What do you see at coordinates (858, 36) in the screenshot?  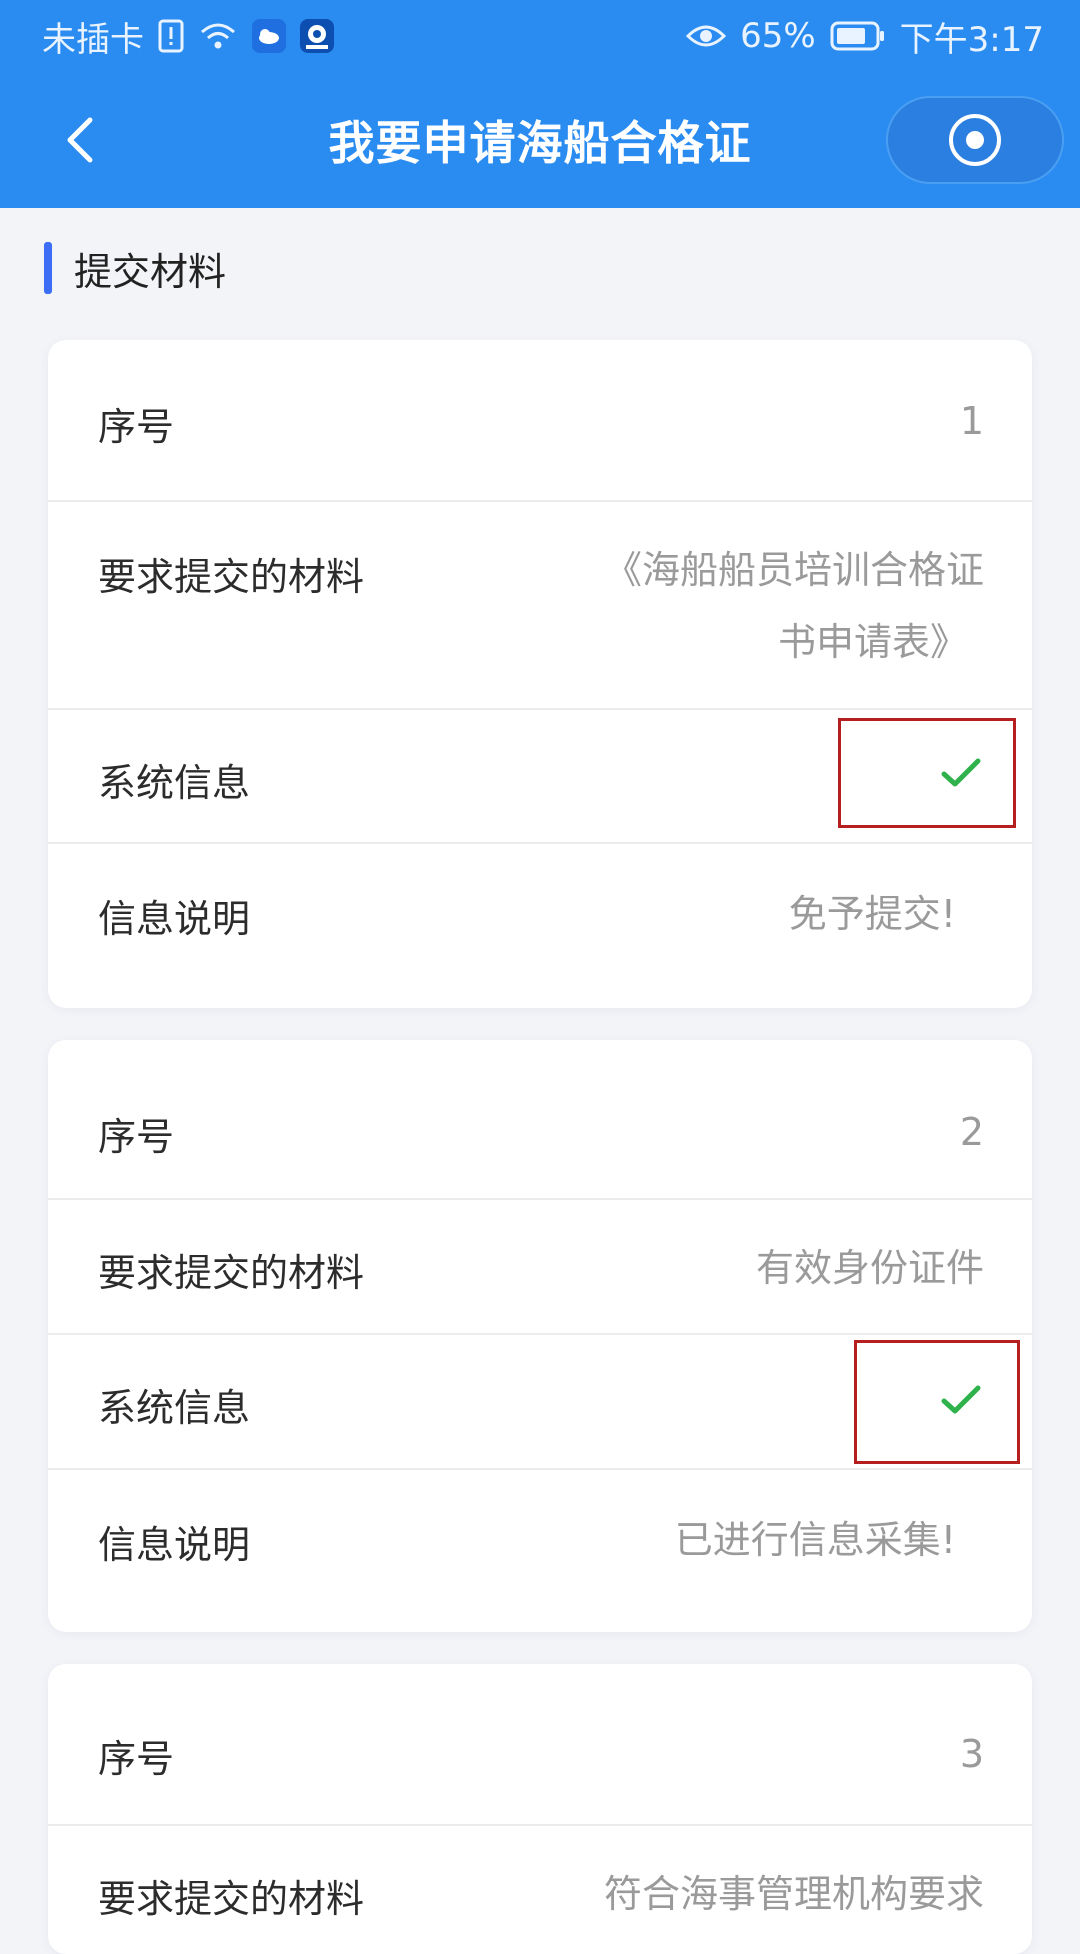 I see `battery-icon` at bounding box center [858, 36].